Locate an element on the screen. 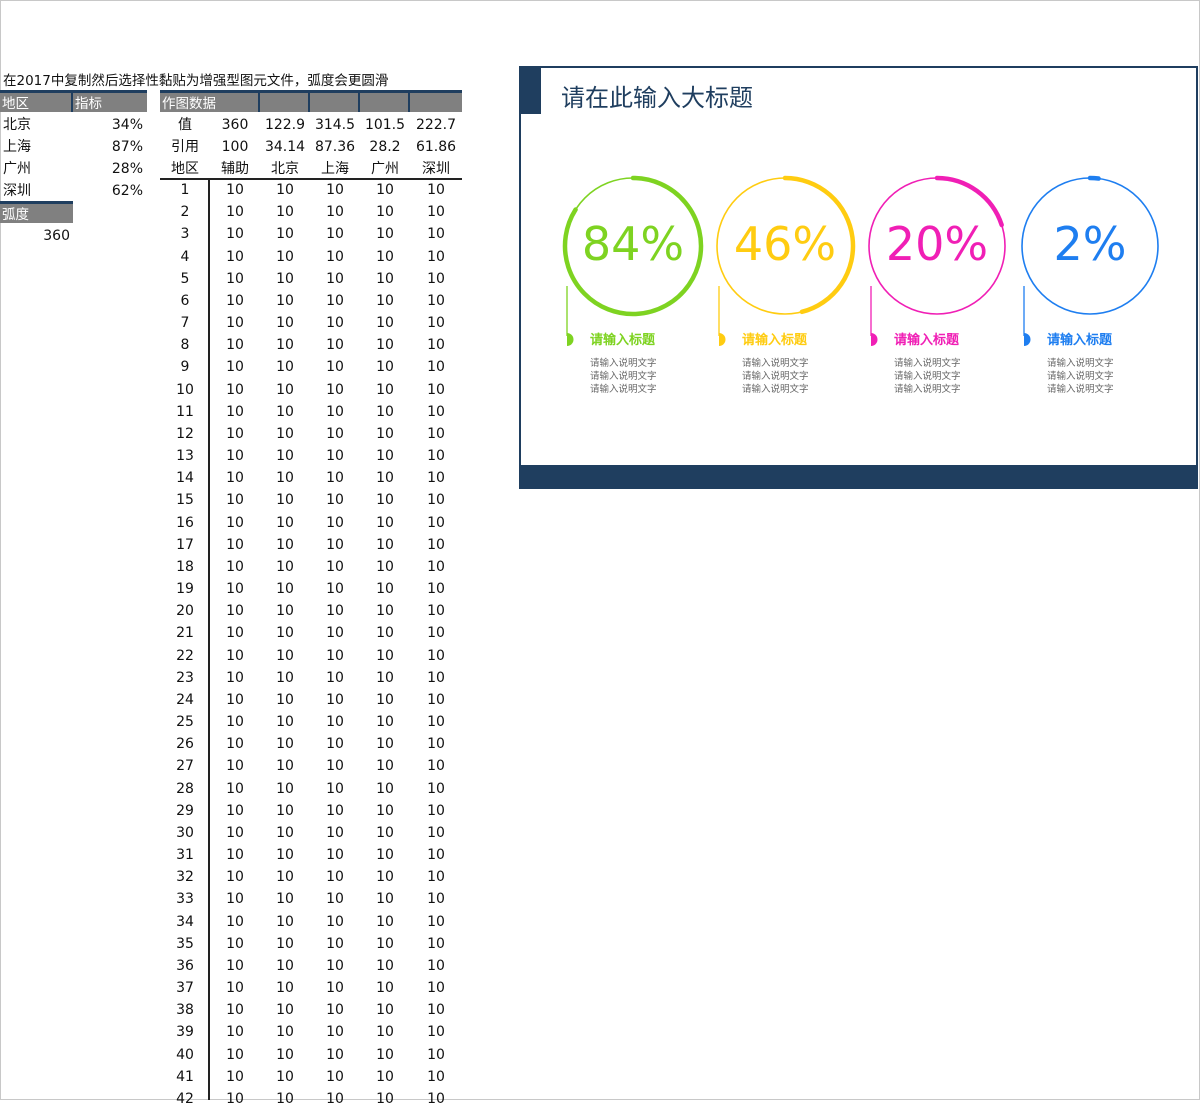  row-index-cell: 23 is located at coordinates (185, 678).